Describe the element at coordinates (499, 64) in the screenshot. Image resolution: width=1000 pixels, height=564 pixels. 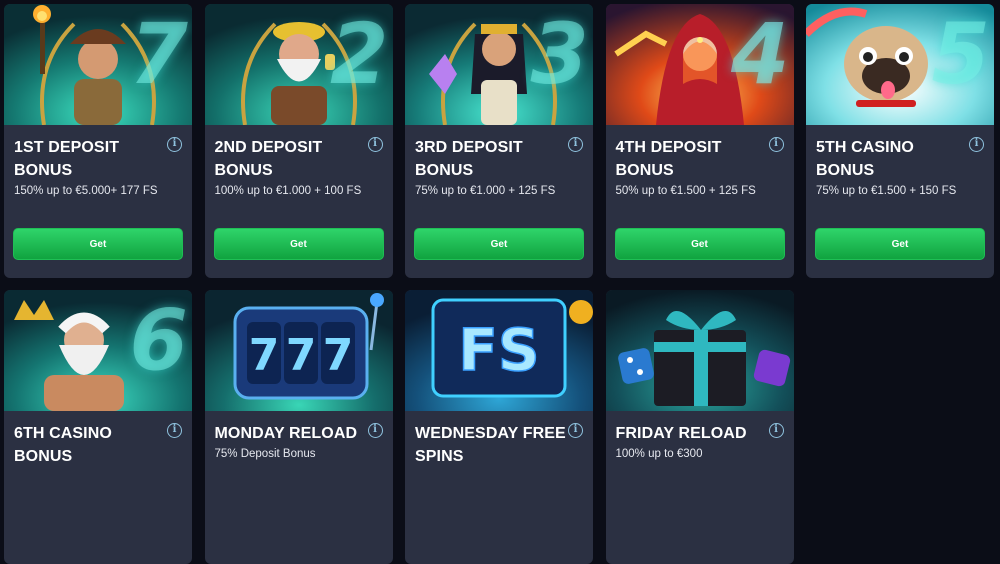
I see `cleopatra-image: 3` at that location.